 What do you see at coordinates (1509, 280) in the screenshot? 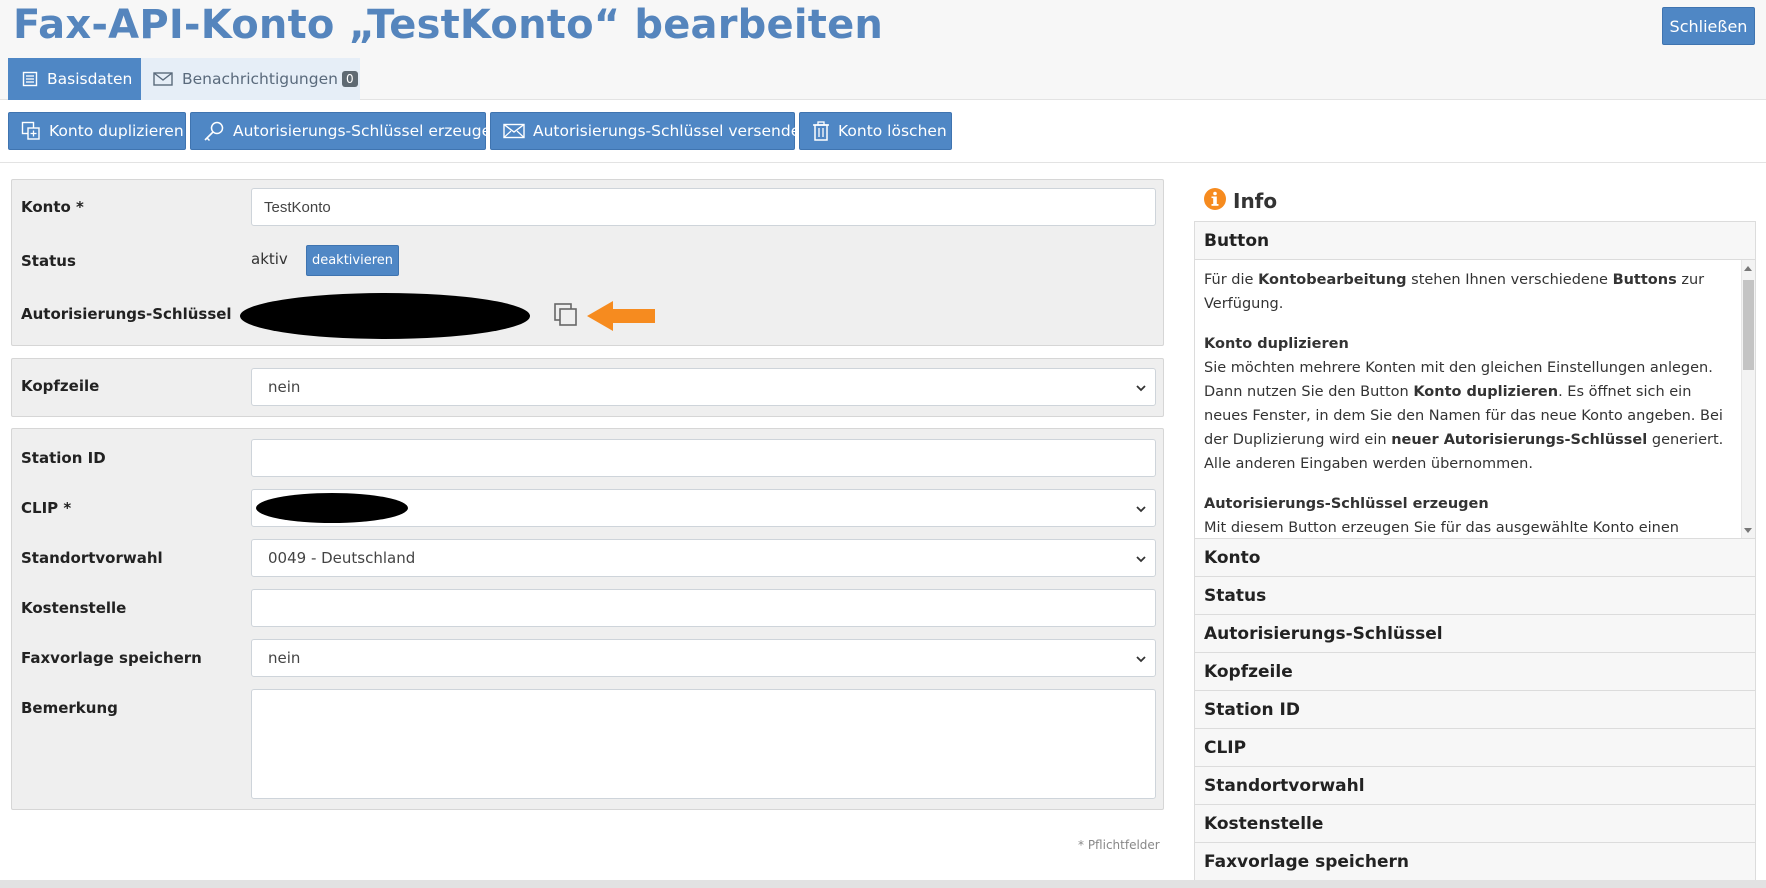
I see `text: stehen Ihnen verschiedene` at bounding box center [1509, 280].